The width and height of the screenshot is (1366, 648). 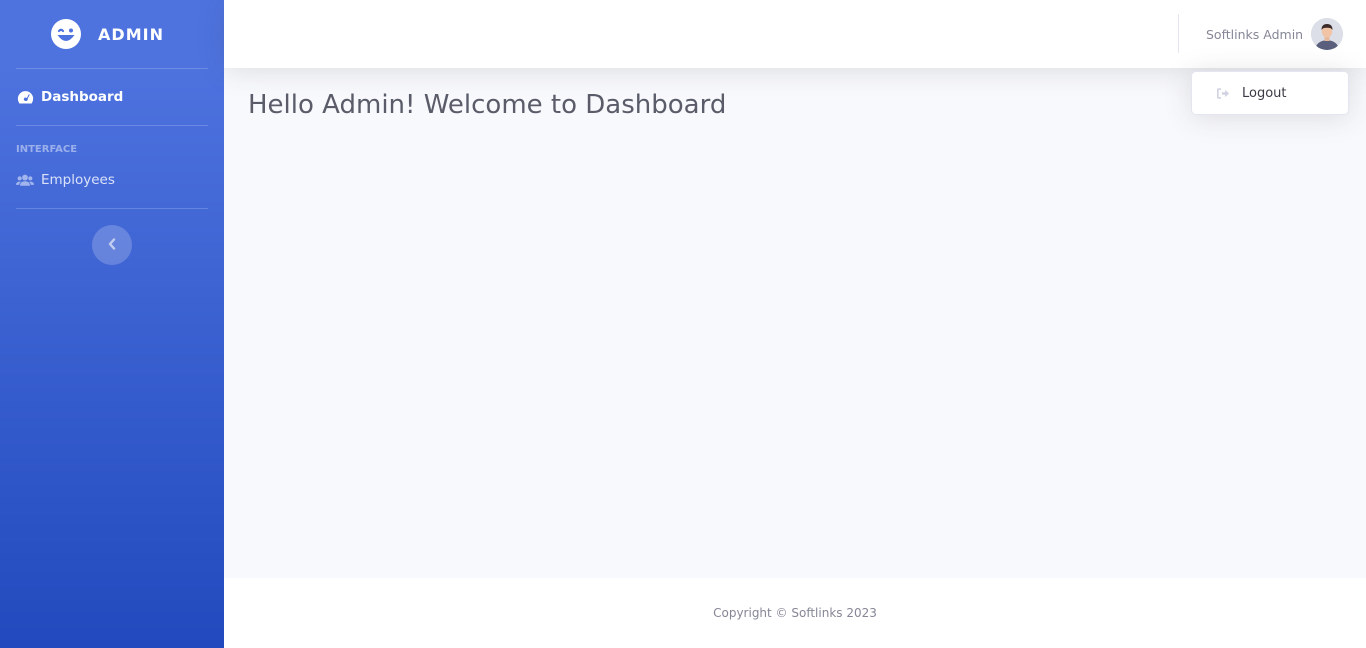 I want to click on sidebar-heading: Interface, so click(x=47, y=149).